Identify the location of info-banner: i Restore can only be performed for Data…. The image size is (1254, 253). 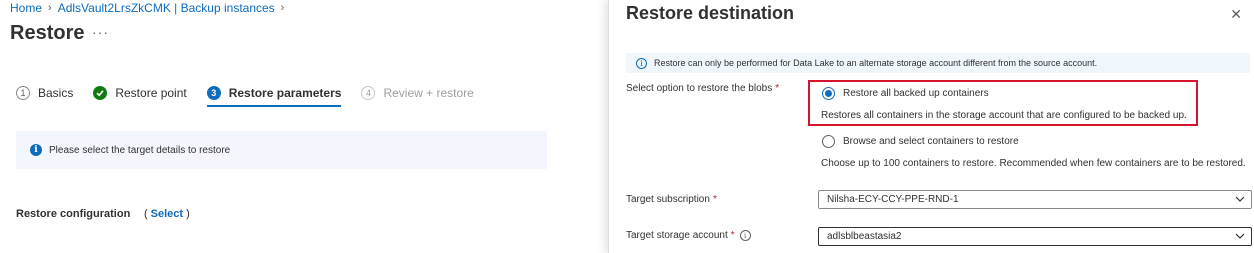
(938, 63).